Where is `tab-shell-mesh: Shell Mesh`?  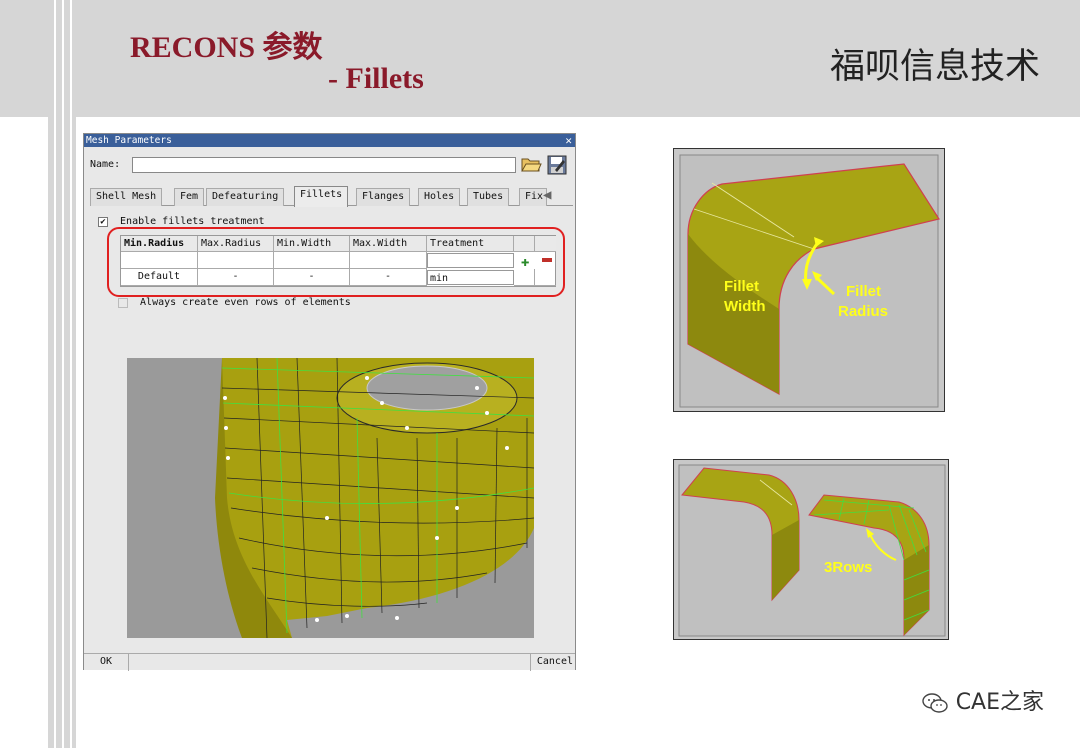
tab-shell-mesh: Shell Mesh is located at coordinates (126, 197).